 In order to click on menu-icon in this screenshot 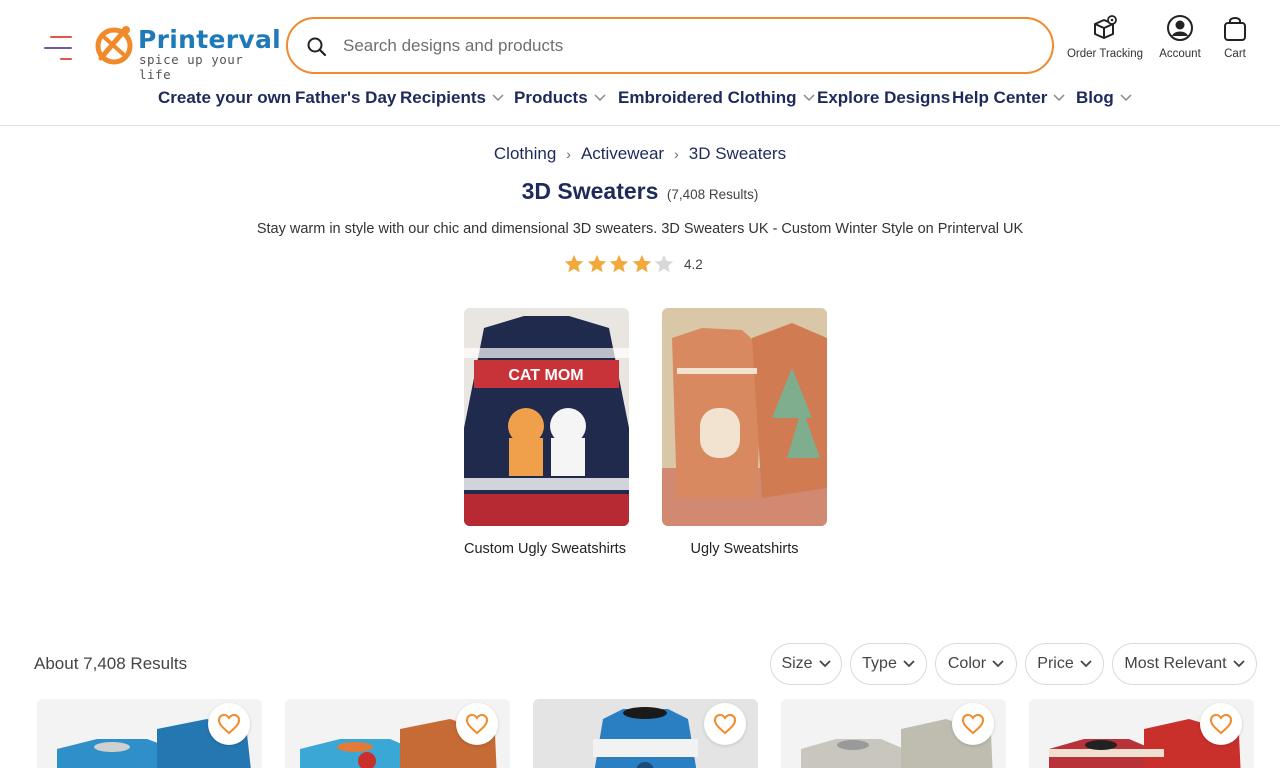, I will do `click(59, 50)`.